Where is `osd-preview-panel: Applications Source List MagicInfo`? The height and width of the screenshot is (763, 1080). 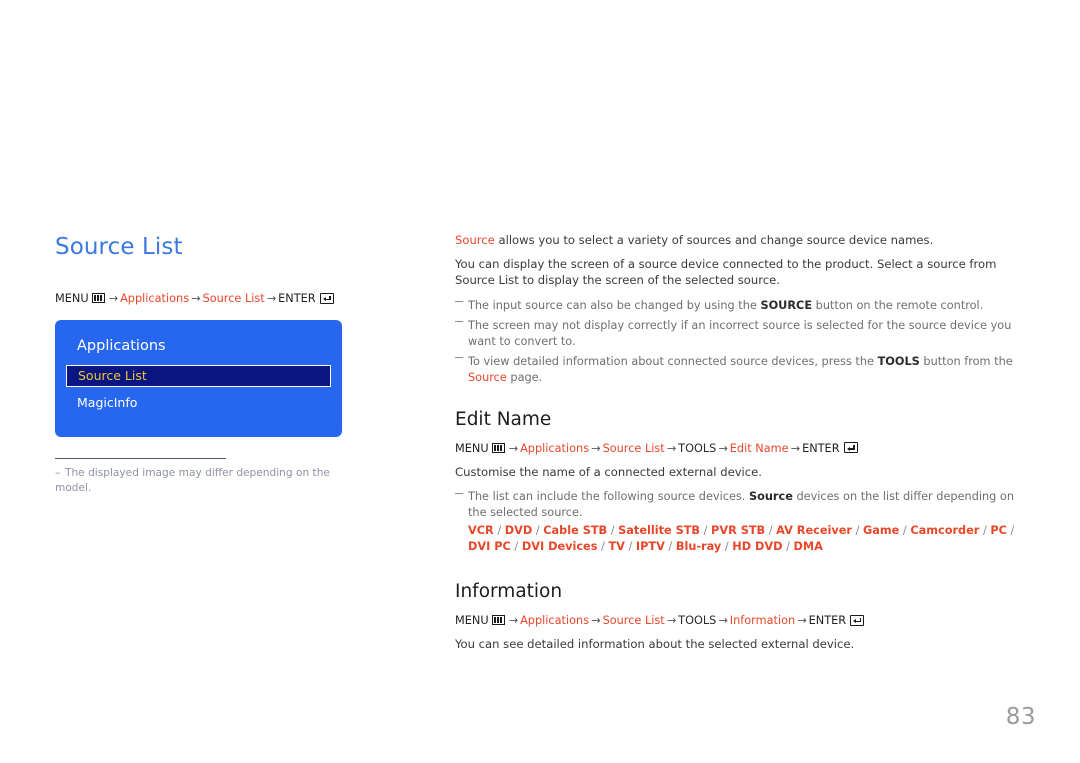
osd-preview-panel: Applications Source List MagicInfo is located at coordinates (198, 378).